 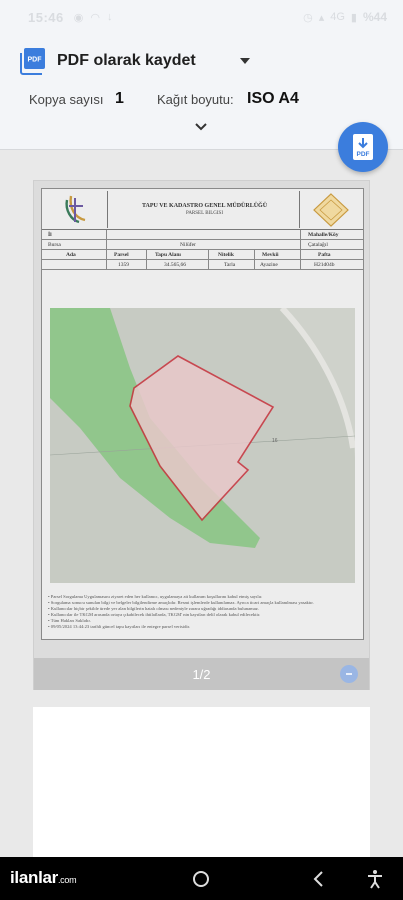 What do you see at coordinates (324, 265) in the screenshot?
I see `val-pafta: H21d04b` at bounding box center [324, 265].